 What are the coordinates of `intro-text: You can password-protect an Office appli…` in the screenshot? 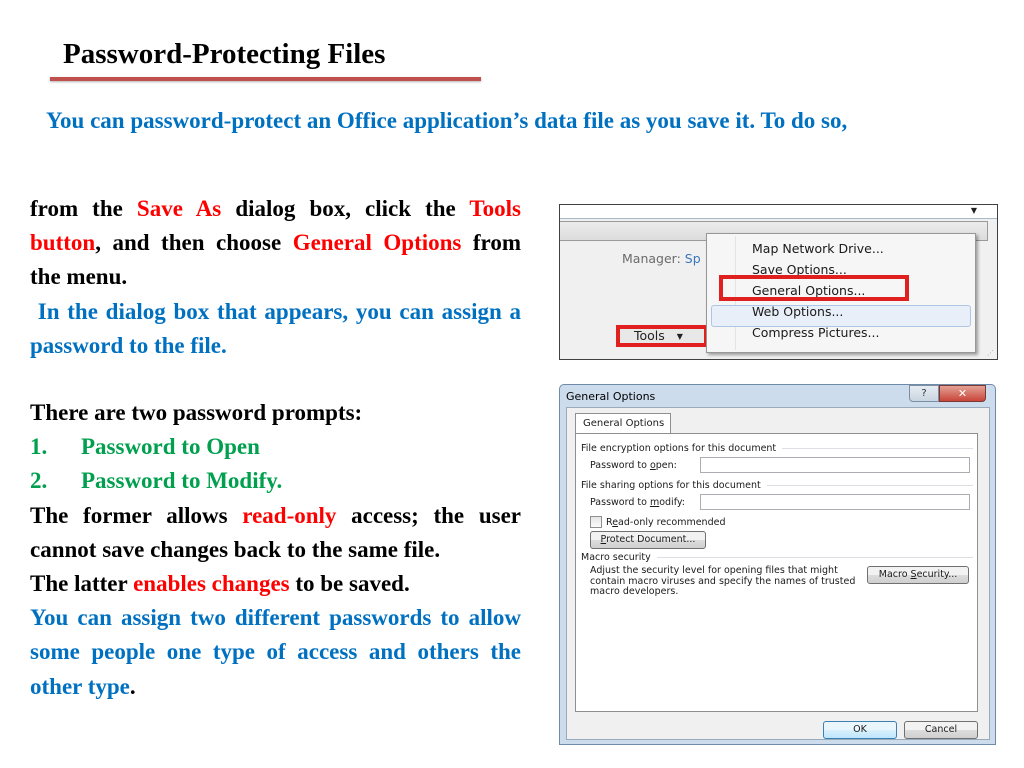 It's located at (447, 120).